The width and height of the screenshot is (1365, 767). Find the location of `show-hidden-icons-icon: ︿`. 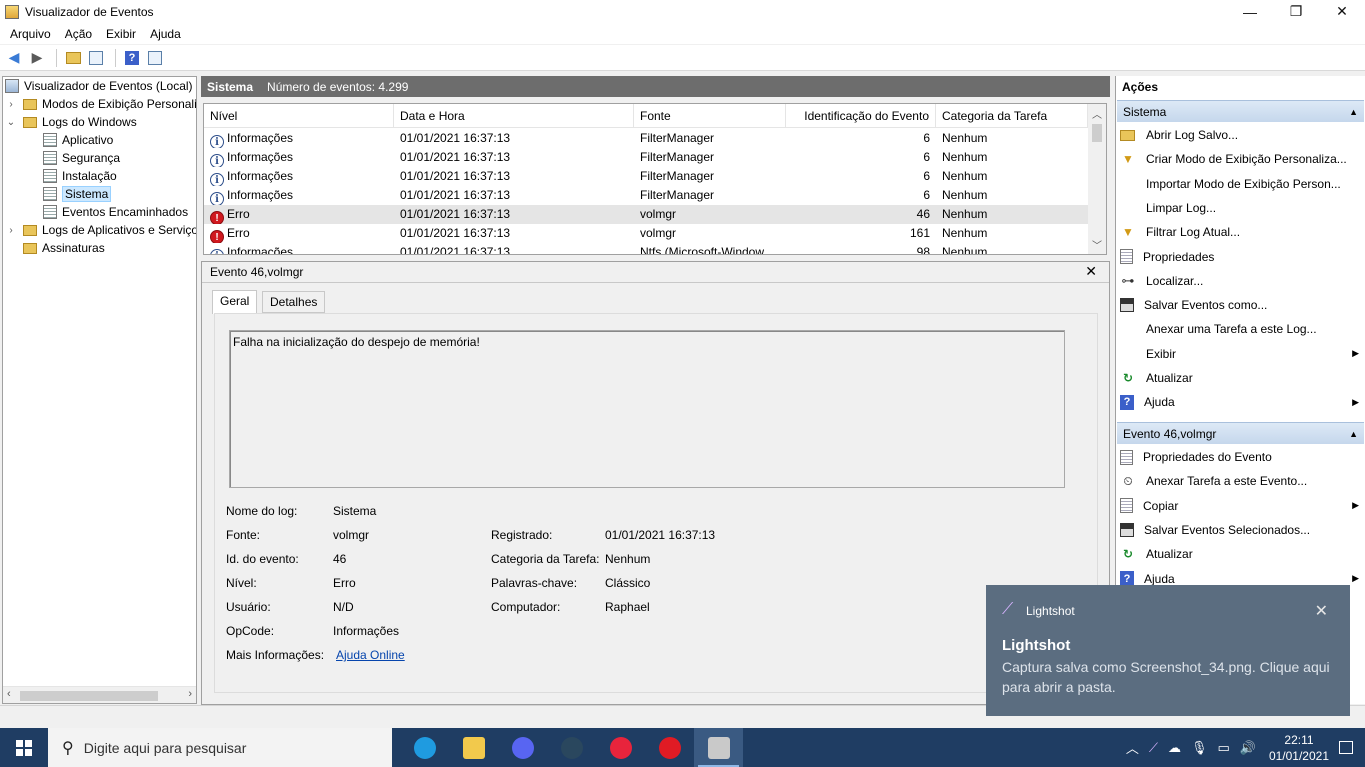

show-hidden-icons-icon: ︿ is located at coordinates (1132, 747).